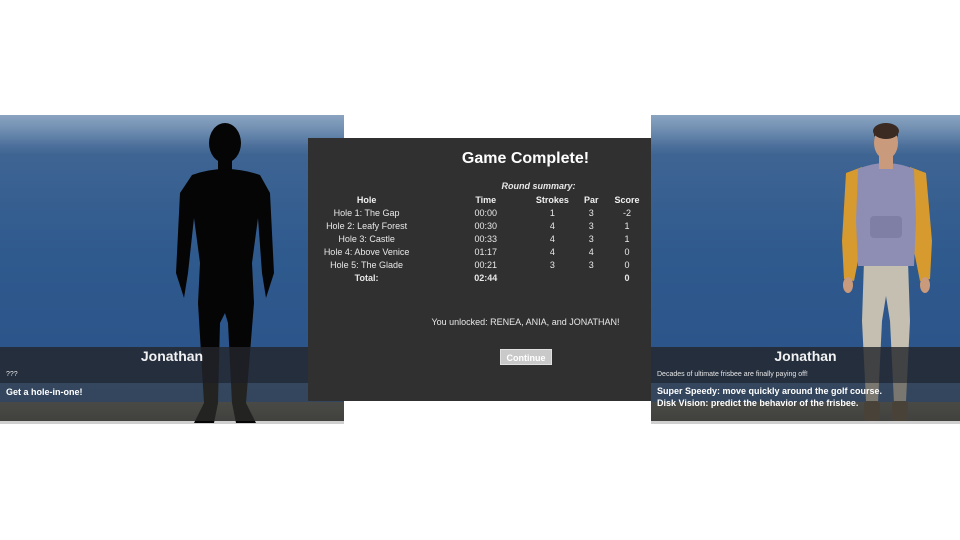 The image size is (960, 540). Describe the element at coordinates (538, 186) in the screenshot. I see `round-summary-label: Round summary:` at that location.